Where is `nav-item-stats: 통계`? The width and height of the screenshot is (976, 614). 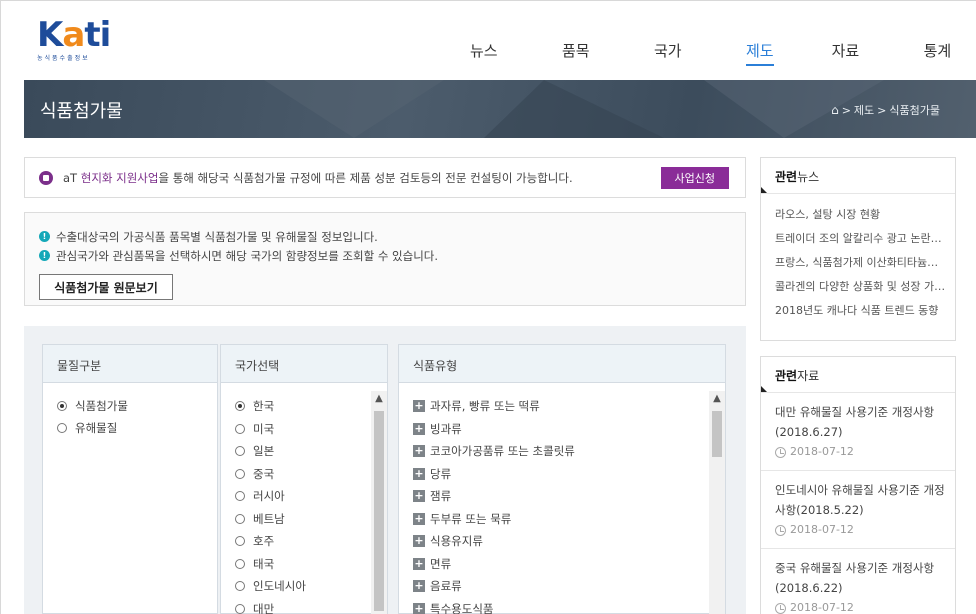 nav-item-stats: 통계 is located at coordinates (938, 53).